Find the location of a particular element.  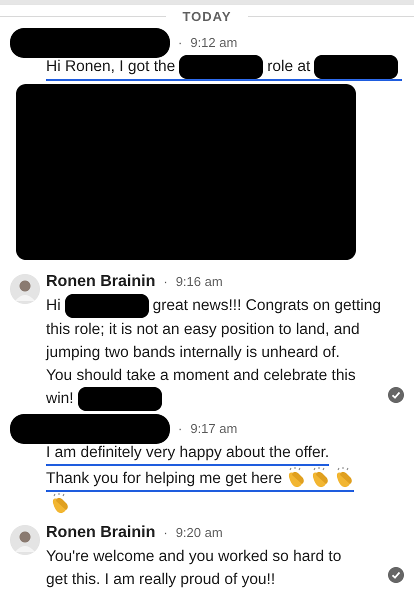

message-time: 9:12 am is located at coordinates (214, 43).